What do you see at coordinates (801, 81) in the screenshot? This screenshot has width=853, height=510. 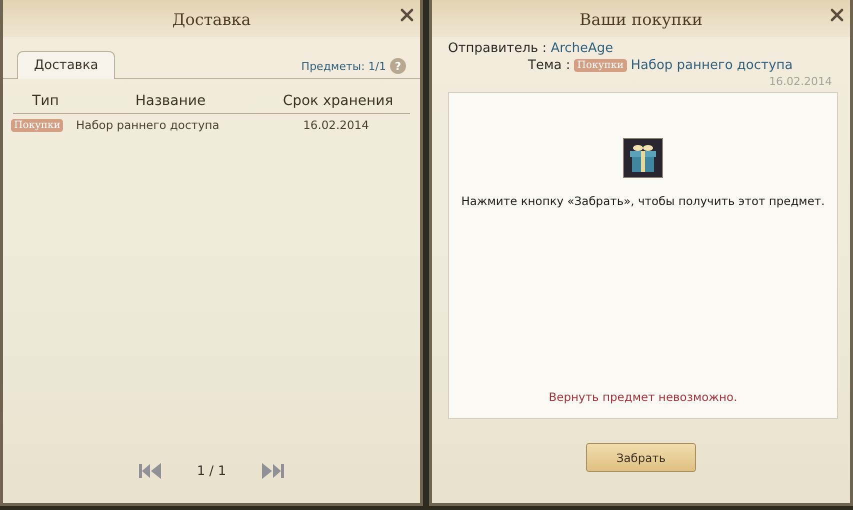 I see `message-date: 16.02.2014` at bounding box center [801, 81].